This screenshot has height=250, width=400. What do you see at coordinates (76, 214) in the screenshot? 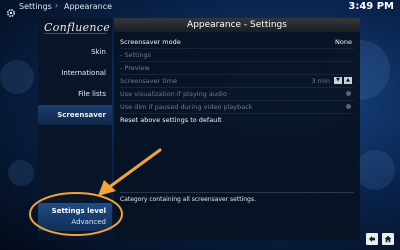
I see `highlight-ellipse` at bounding box center [76, 214].